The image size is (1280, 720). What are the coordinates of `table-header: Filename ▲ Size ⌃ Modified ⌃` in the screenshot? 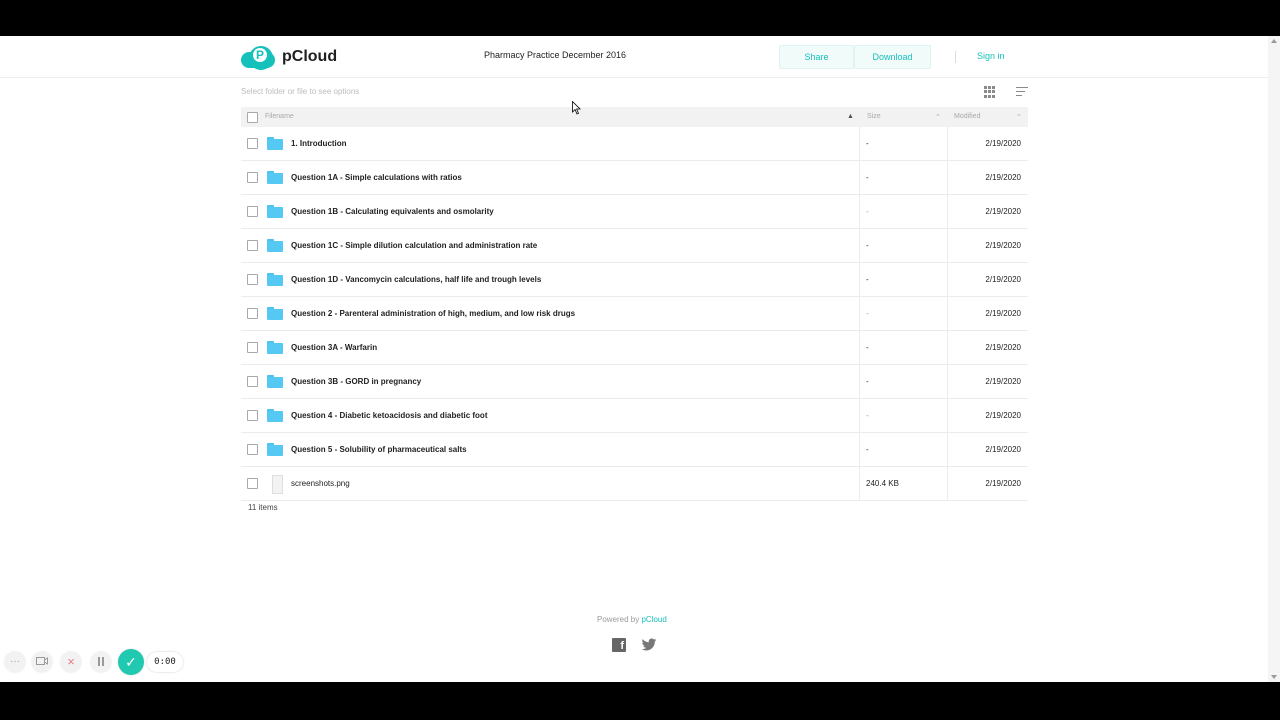 It's located at (634, 117).